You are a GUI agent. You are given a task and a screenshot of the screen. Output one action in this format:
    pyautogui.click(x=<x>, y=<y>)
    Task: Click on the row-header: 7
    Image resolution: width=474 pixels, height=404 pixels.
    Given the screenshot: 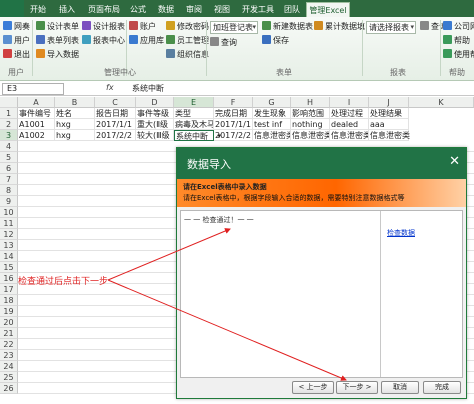 What is the action you would take?
    pyautogui.click(x=9, y=179)
    